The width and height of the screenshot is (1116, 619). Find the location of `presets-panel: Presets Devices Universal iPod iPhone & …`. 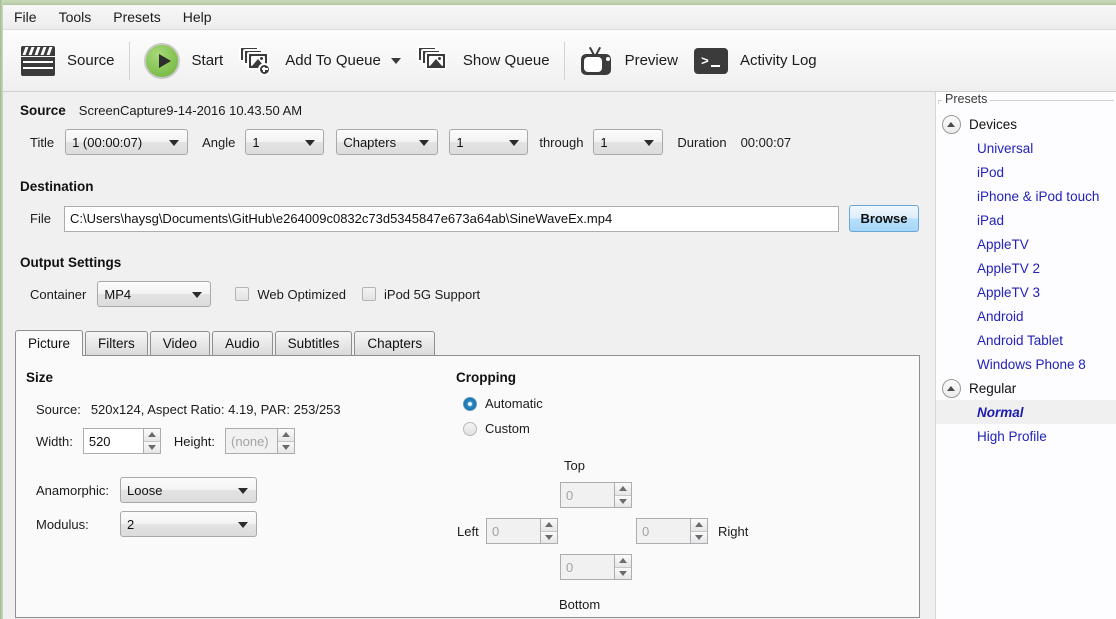

presets-panel: Presets Devices Universal iPod iPhone & … is located at coordinates (1025, 355).